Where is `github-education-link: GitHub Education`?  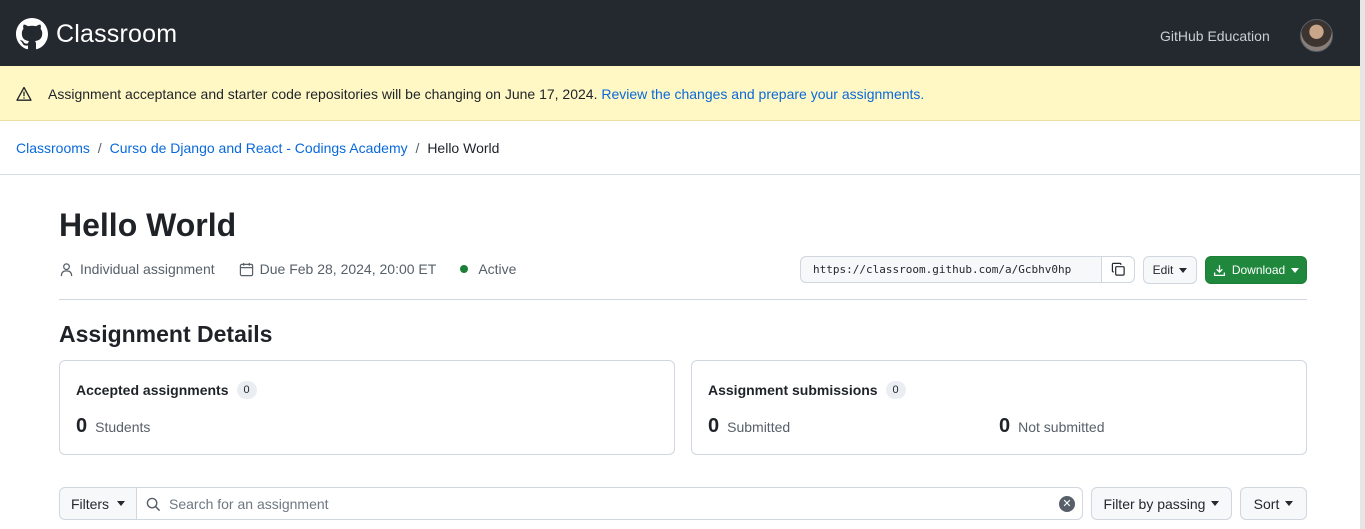 github-education-link: GitHub Education is located at coordinates (1215, 36).